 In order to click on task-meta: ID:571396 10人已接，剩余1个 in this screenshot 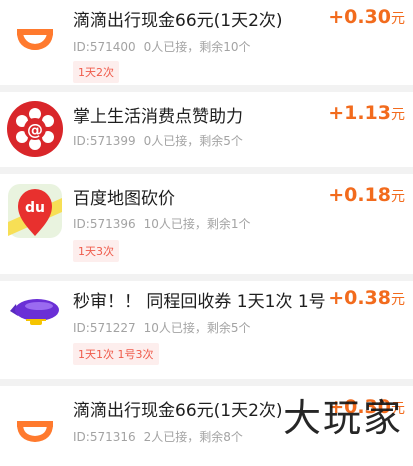, I will do `click(166, 223)`.